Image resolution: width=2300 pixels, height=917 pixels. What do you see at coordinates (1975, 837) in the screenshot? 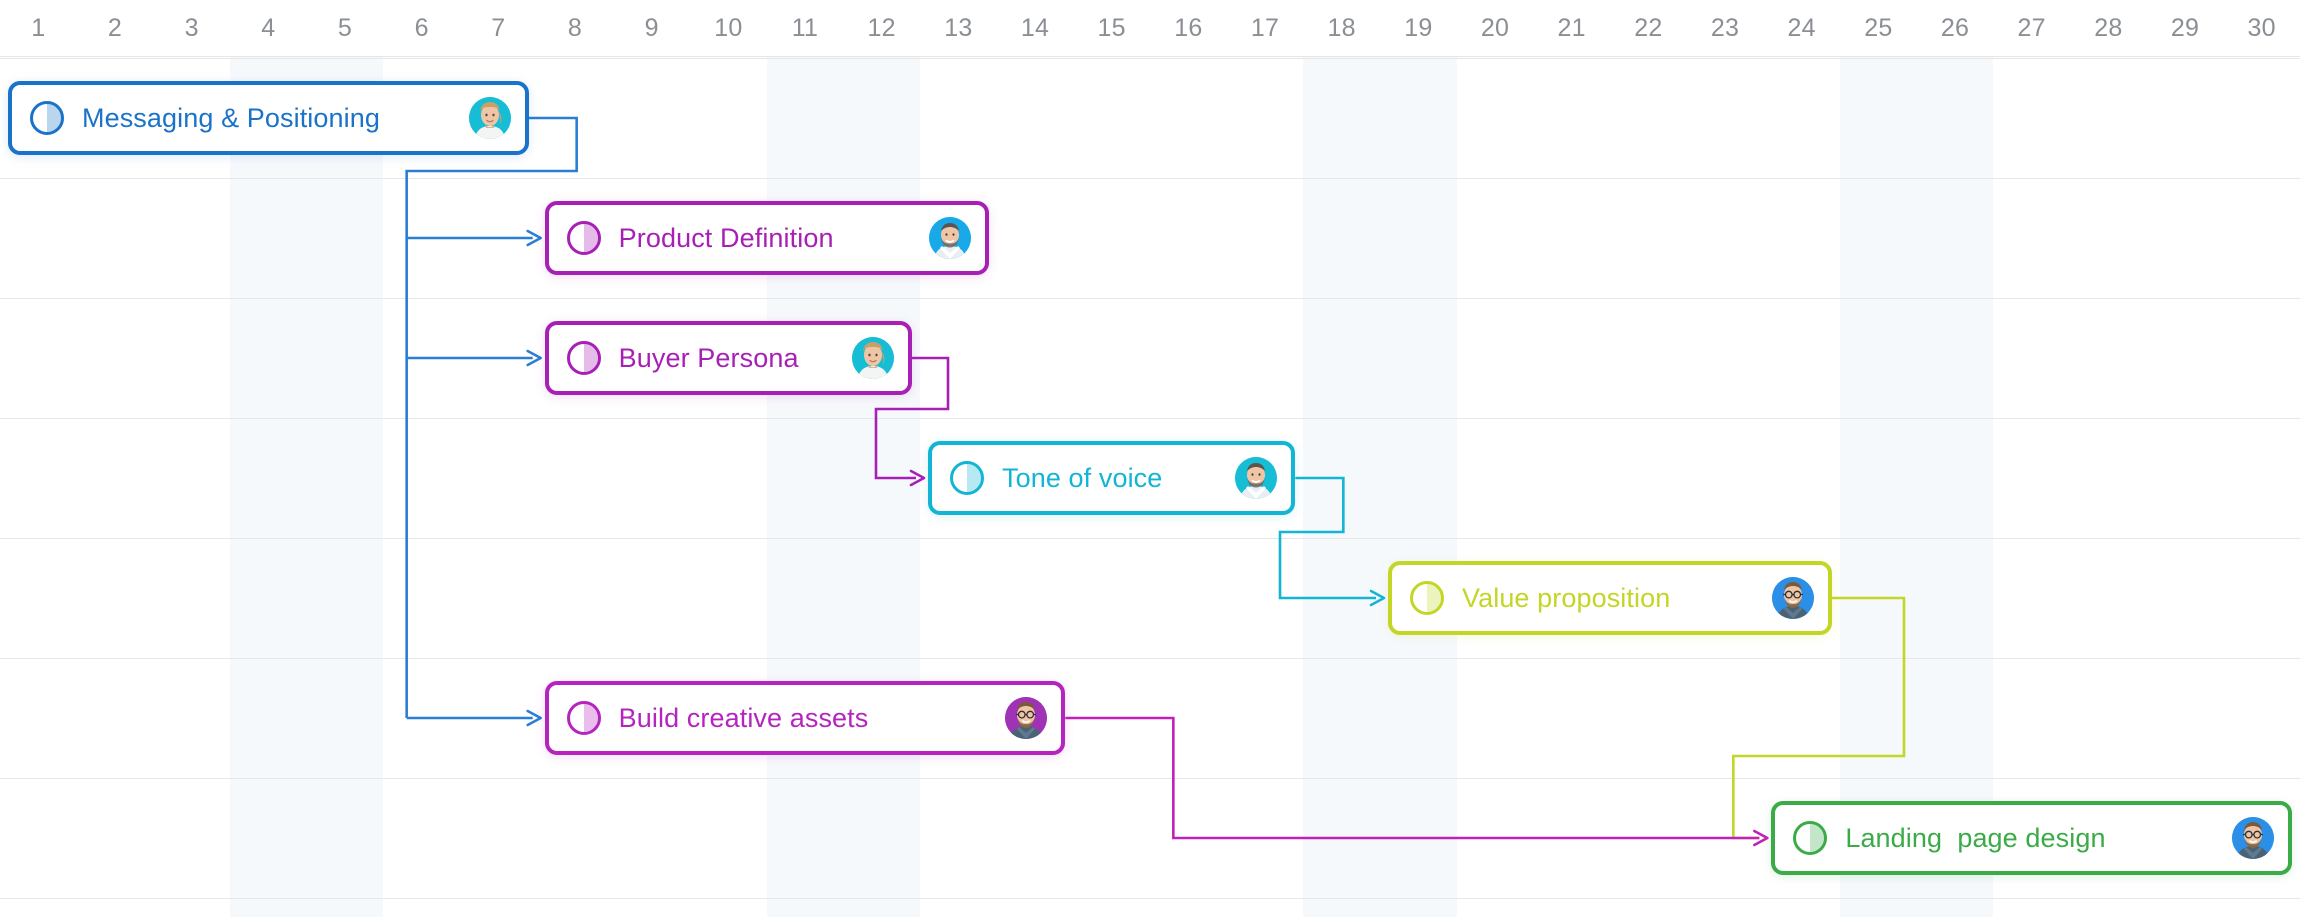
I see `task-label: Landing page design` at bounding box center [1975, 837].